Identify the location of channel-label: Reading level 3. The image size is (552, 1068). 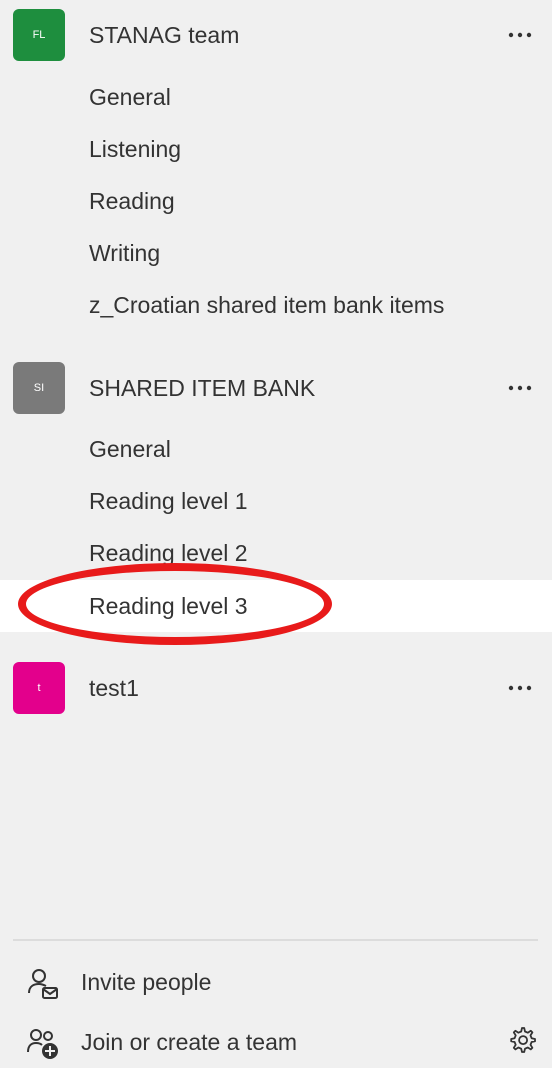
(168, 606).